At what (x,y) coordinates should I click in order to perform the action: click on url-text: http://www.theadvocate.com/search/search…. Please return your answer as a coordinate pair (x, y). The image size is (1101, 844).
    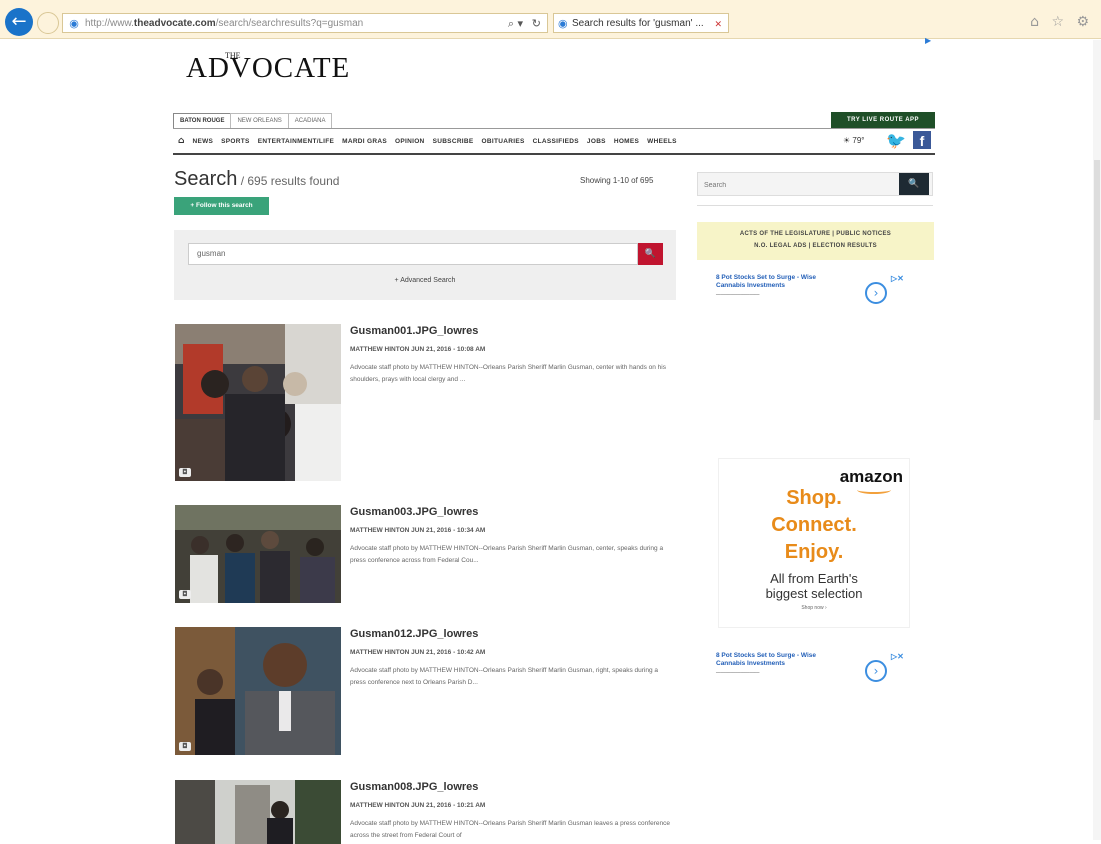
    Looking at the image, I should click on (224, 23).